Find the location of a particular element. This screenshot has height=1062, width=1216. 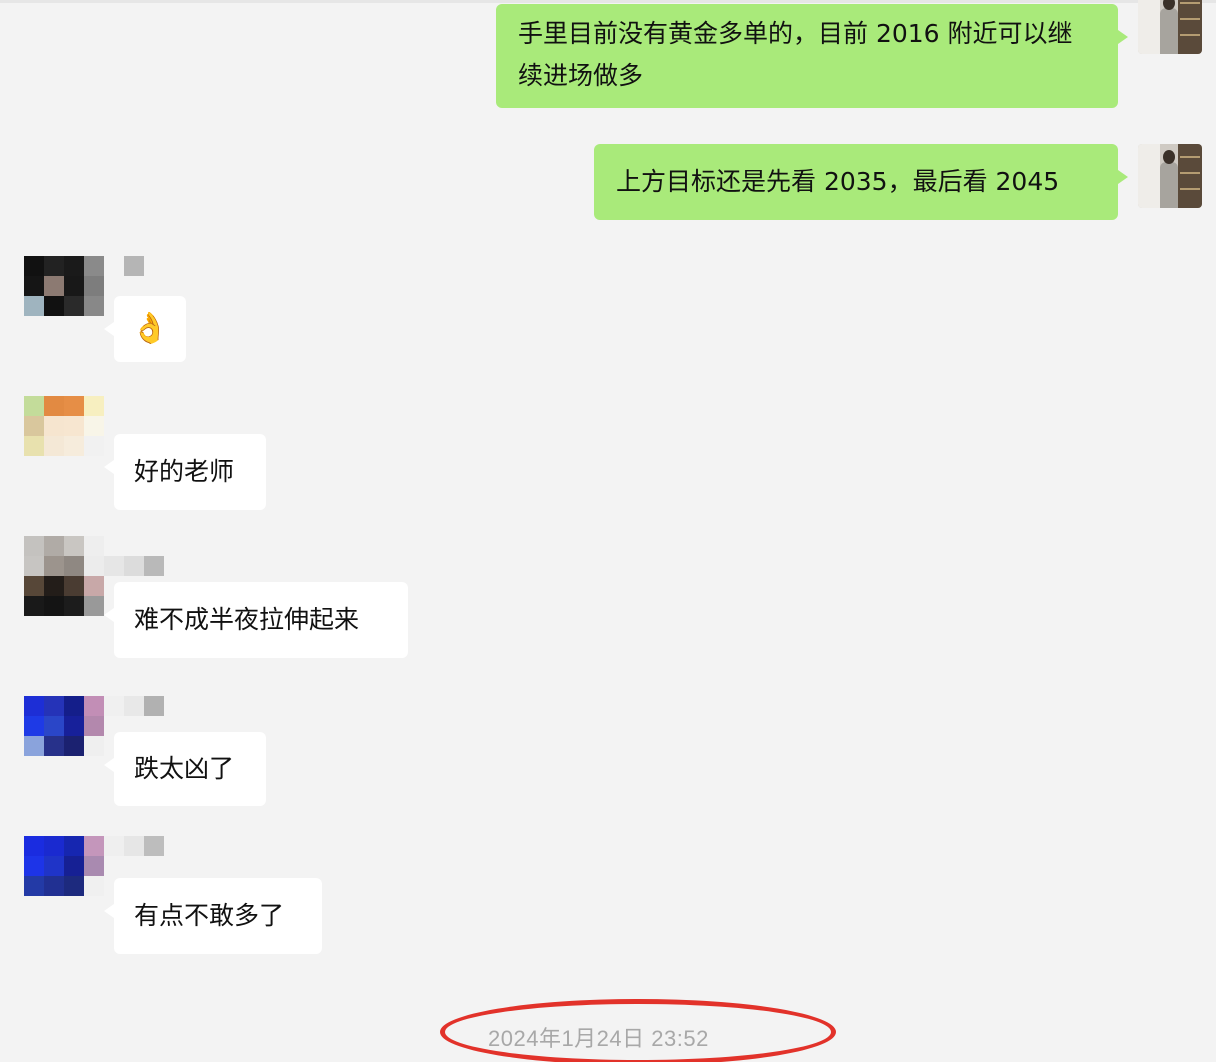

received-message: 👌 is located at coordinates (145, 329).